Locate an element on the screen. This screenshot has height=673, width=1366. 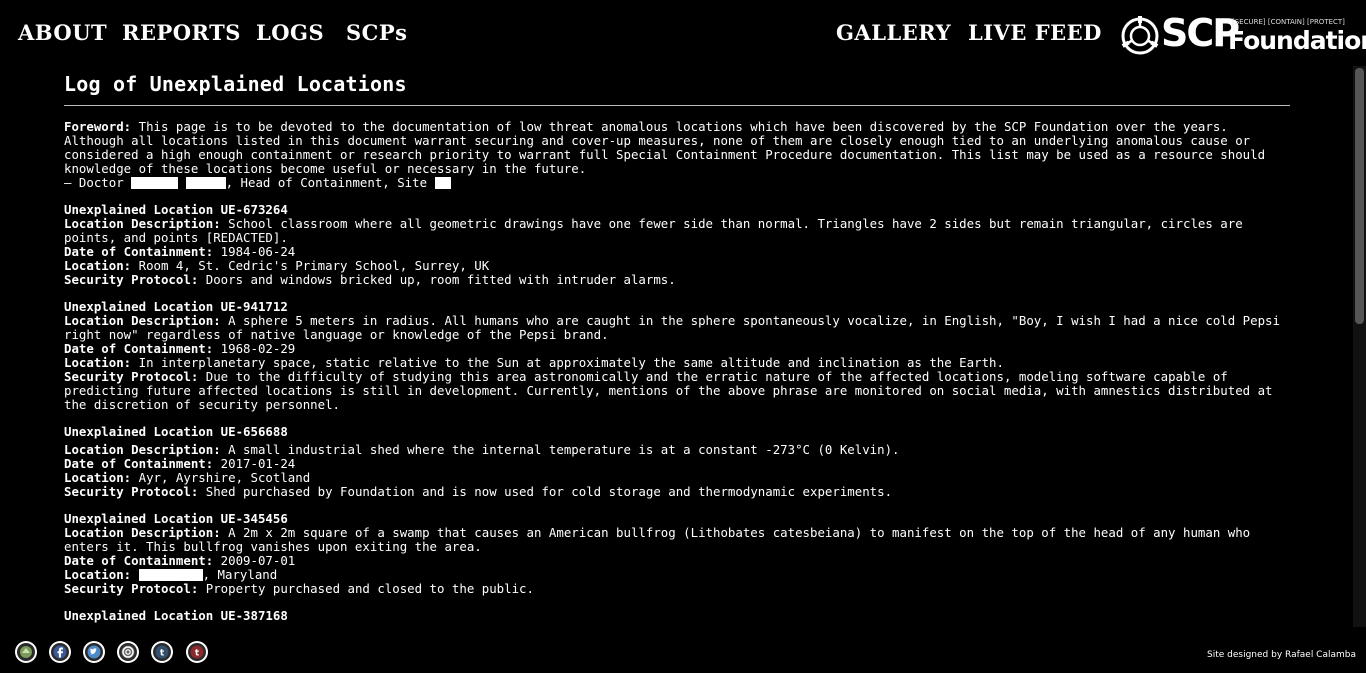
entry-title: Unexplained Location UE-387168 is located at coordinates (176, 615).